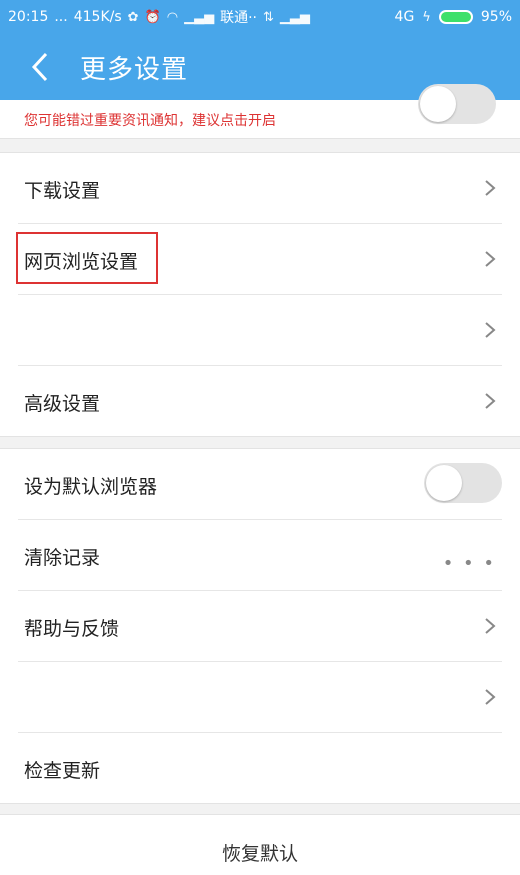  What do you see at coordinates (134, 69) in the screenshot?
I see `page-title: 更多设置` at bounding box center [134, 69].